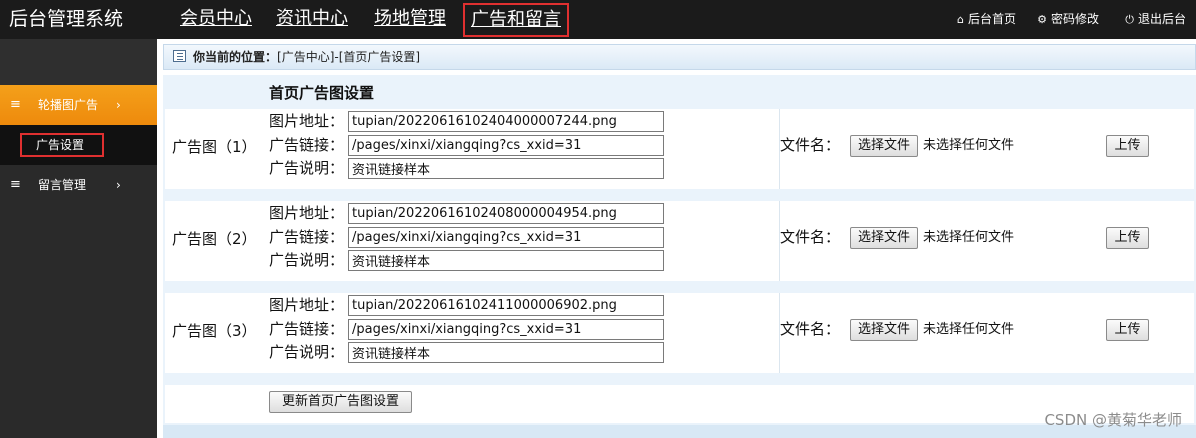 This screenshot has height=438, width=1196. I want to click on update-homepage-ads-button: 更新首页广告图设置, so click(340, 402).